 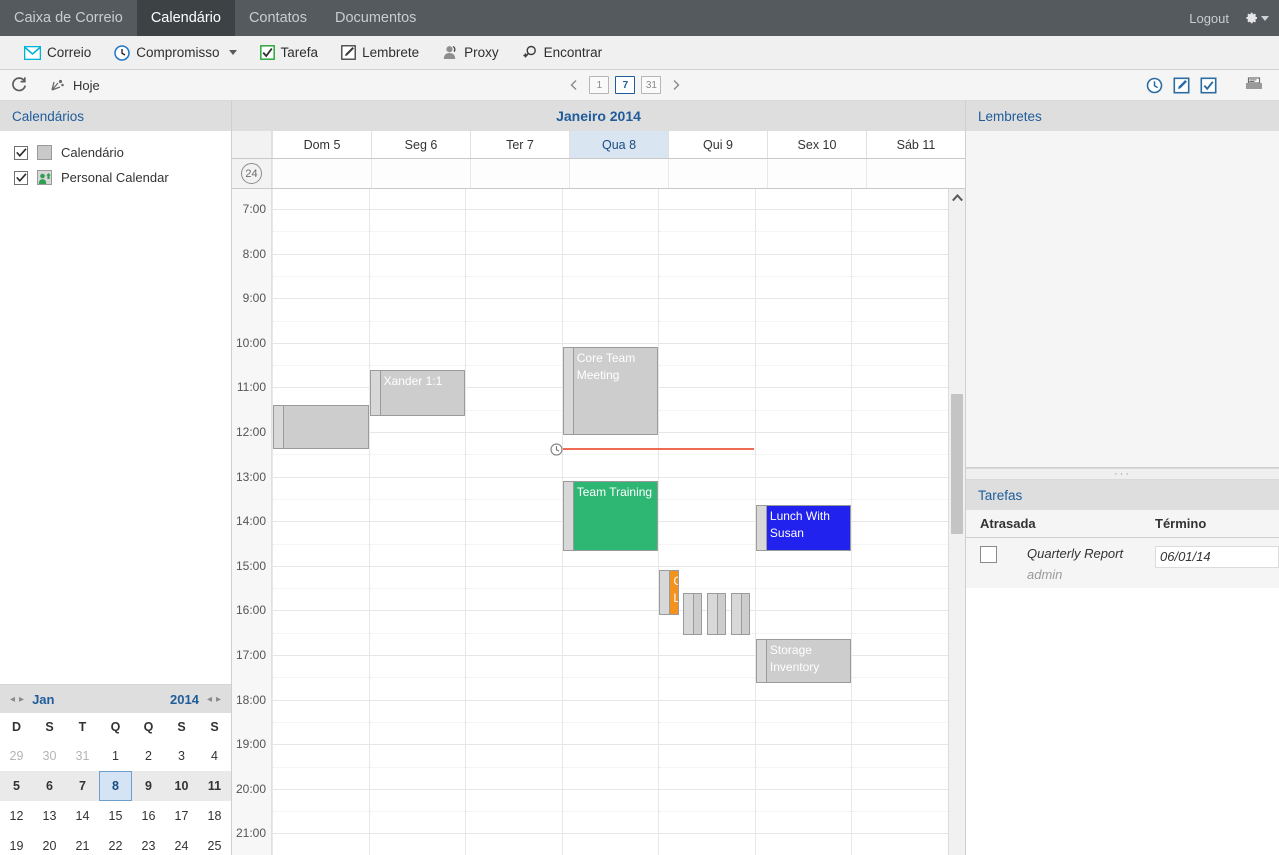 What do you see at coordinates (16, 786) in the screenshot?
I see `mini-calendar-day: 5` at bounding box center [16, 786].